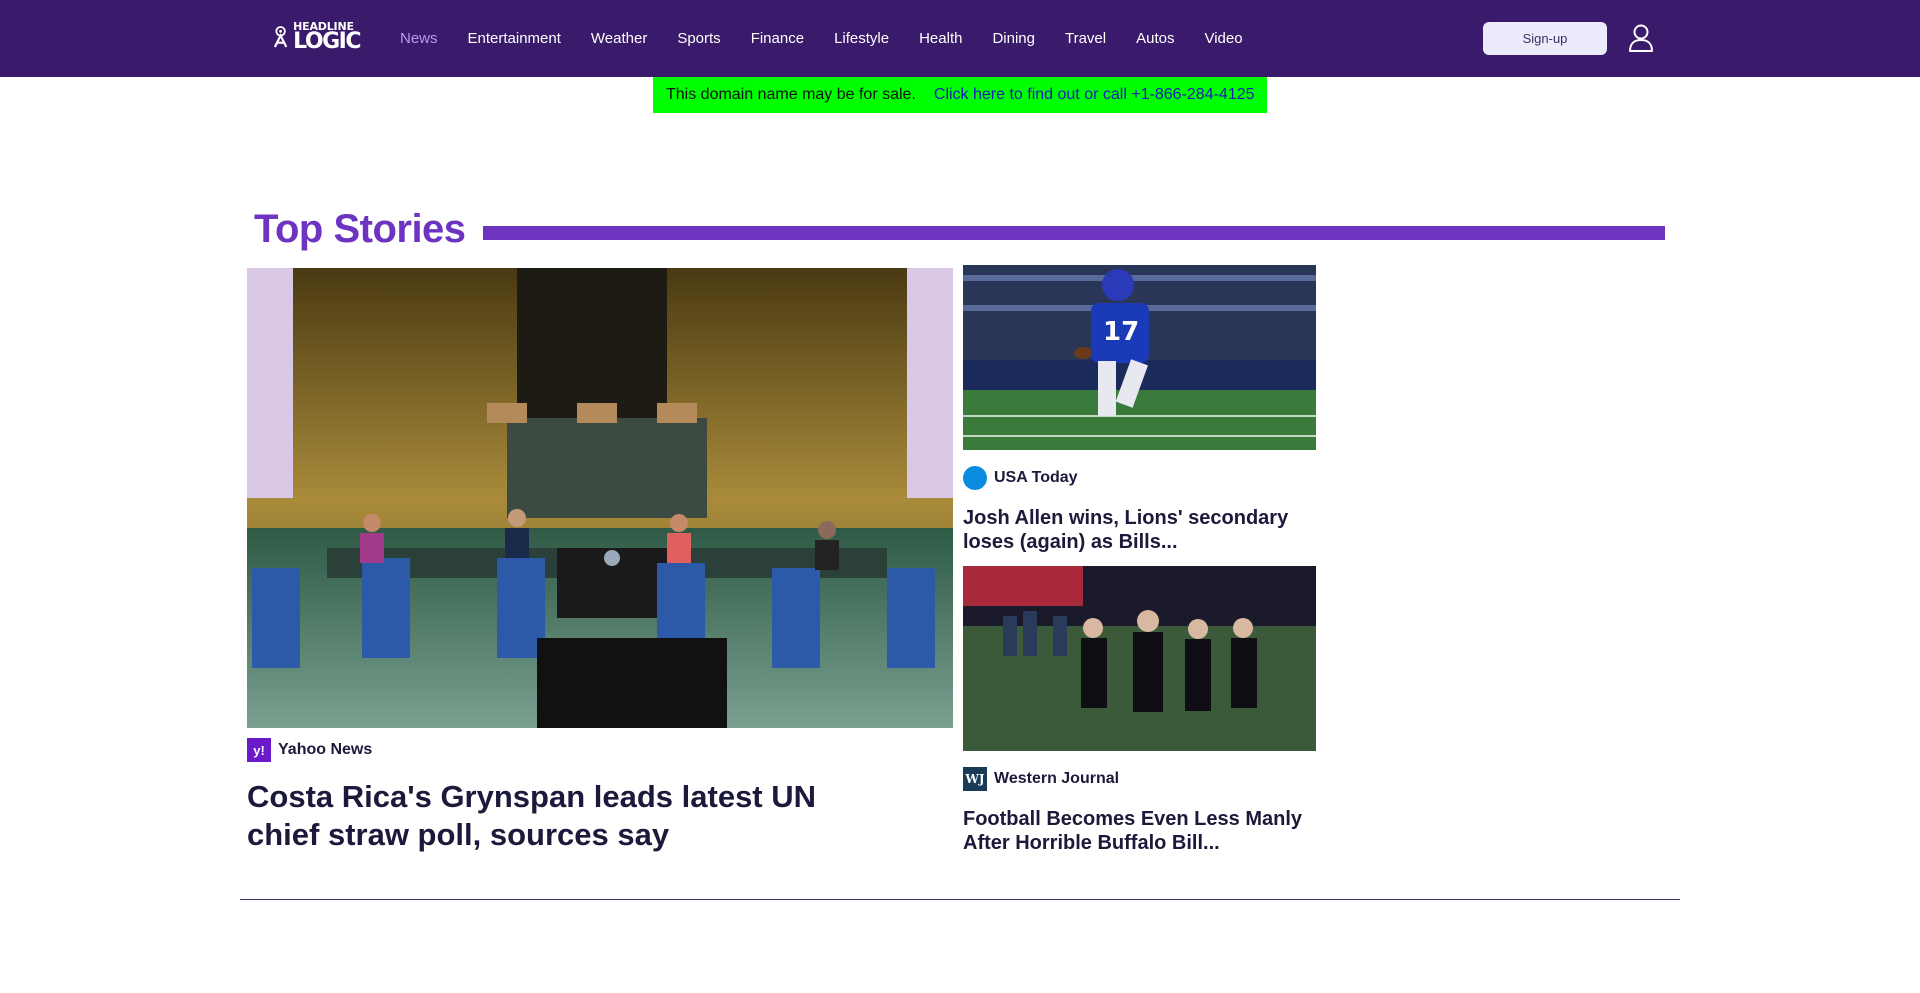 Image resolution: width=1920 pixels, height=993 pixels. Describe the element at coordinates (514, 38) in the screenshot. I see `nav-item-entertainment: Entertainment` at that location.